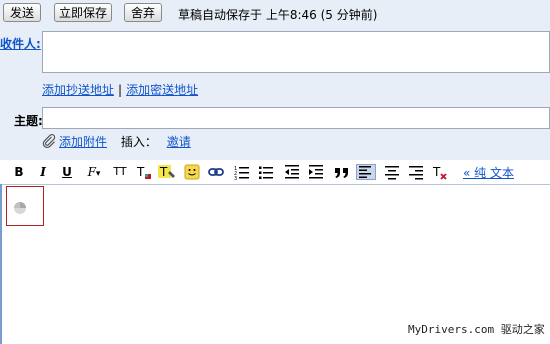  I want to click on numbered-list-button: 123, so click(242, 172).